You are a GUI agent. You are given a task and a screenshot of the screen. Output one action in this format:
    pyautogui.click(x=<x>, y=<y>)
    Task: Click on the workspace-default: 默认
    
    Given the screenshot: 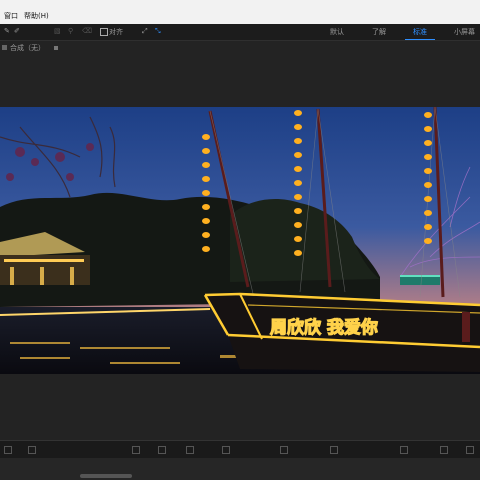 What is the action you would take?
    pyautogui.click(x=337, y=32)
    